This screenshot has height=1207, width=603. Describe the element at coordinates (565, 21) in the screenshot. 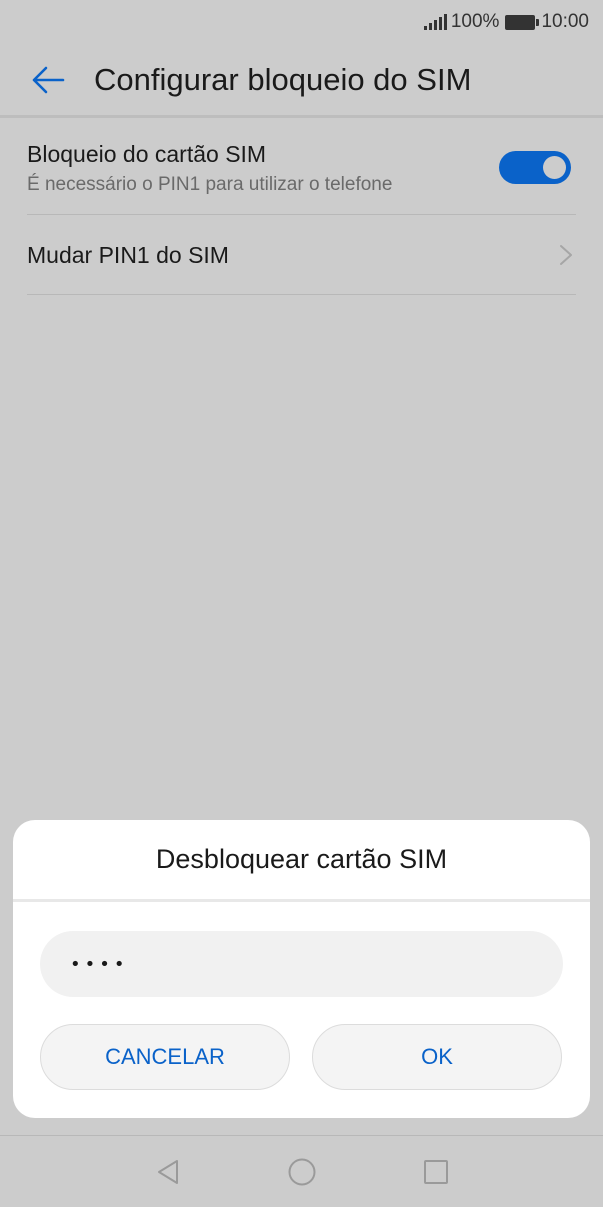

I see `status-time: 10:00` at that location.